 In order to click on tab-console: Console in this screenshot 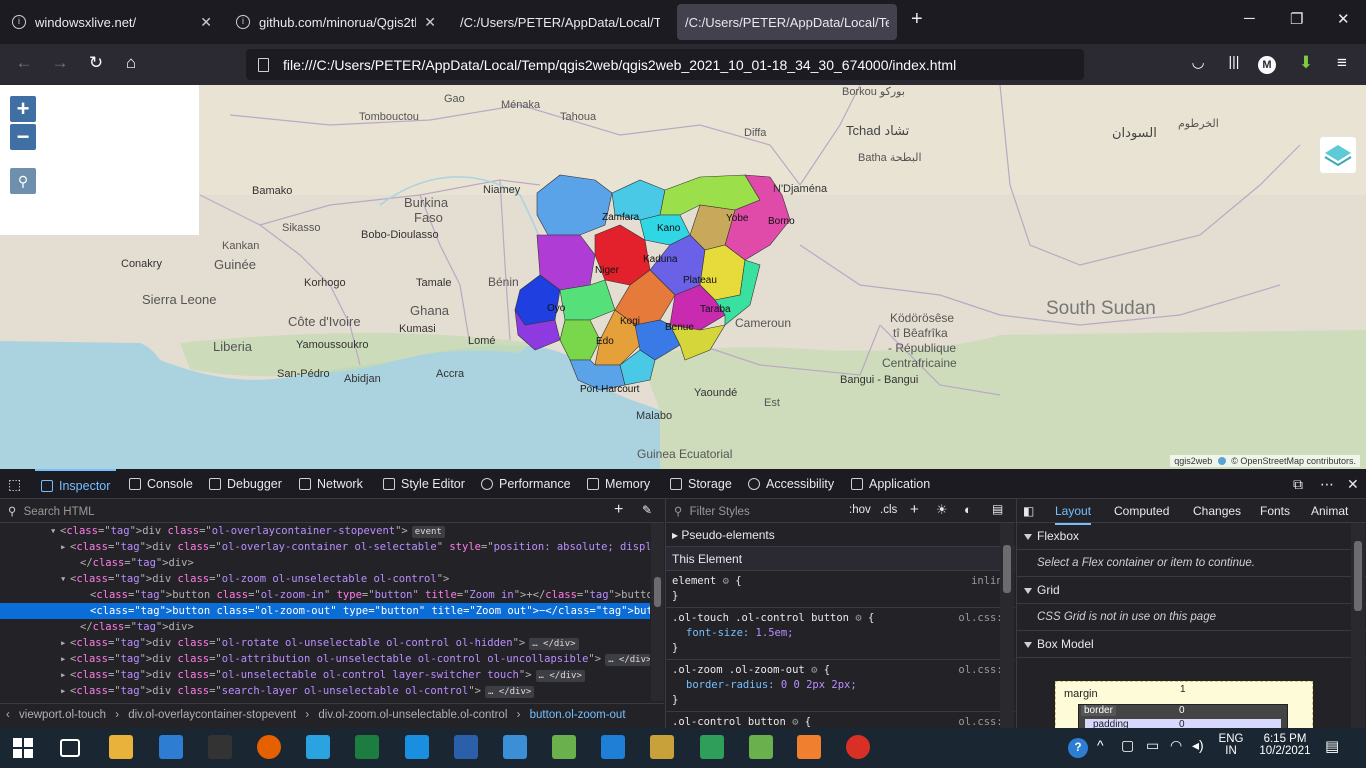, I will do `click(161, 484)`.